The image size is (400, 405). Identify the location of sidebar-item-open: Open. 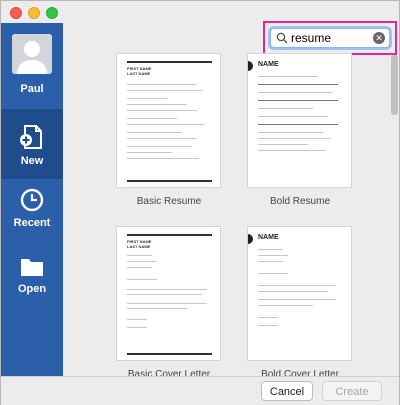
(32, 280).